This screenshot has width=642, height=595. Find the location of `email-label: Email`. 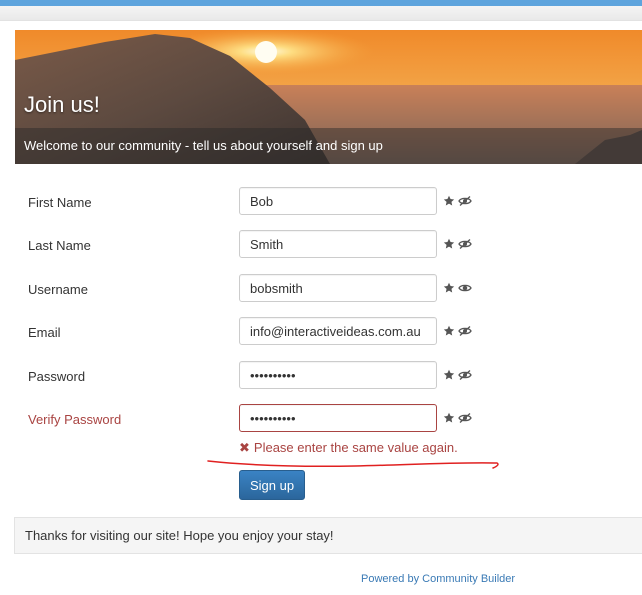

email-label: Email is located at coordinates (44, 332).